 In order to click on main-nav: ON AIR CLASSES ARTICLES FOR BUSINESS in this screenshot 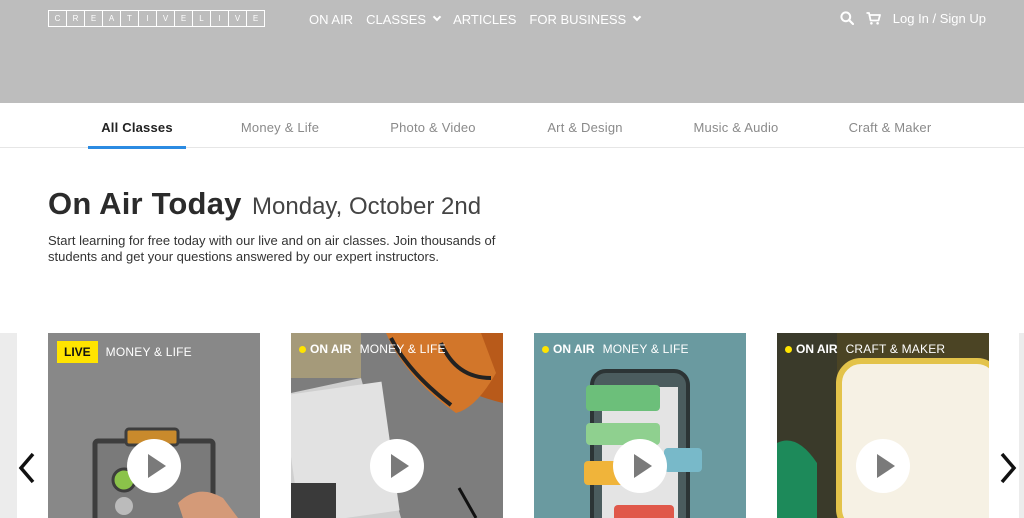, I will do `click(475, 19)`.